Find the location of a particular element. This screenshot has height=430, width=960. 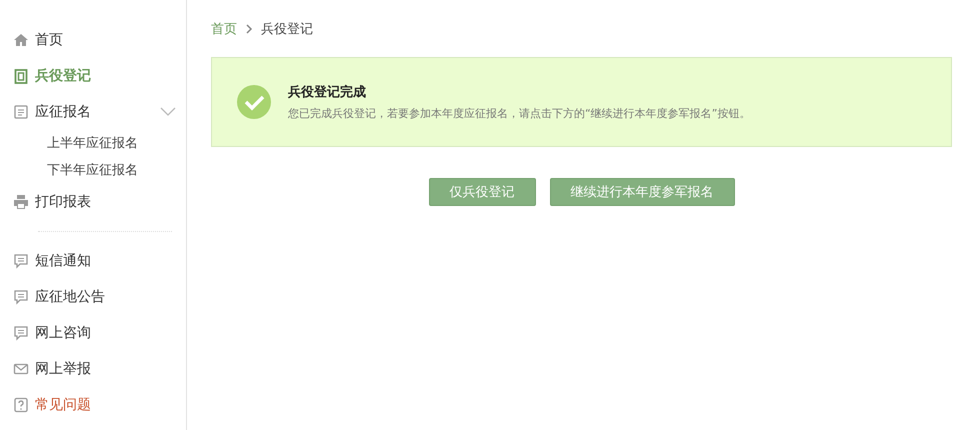

sidebar-item: 首页 is located at coordinates (93, 40).